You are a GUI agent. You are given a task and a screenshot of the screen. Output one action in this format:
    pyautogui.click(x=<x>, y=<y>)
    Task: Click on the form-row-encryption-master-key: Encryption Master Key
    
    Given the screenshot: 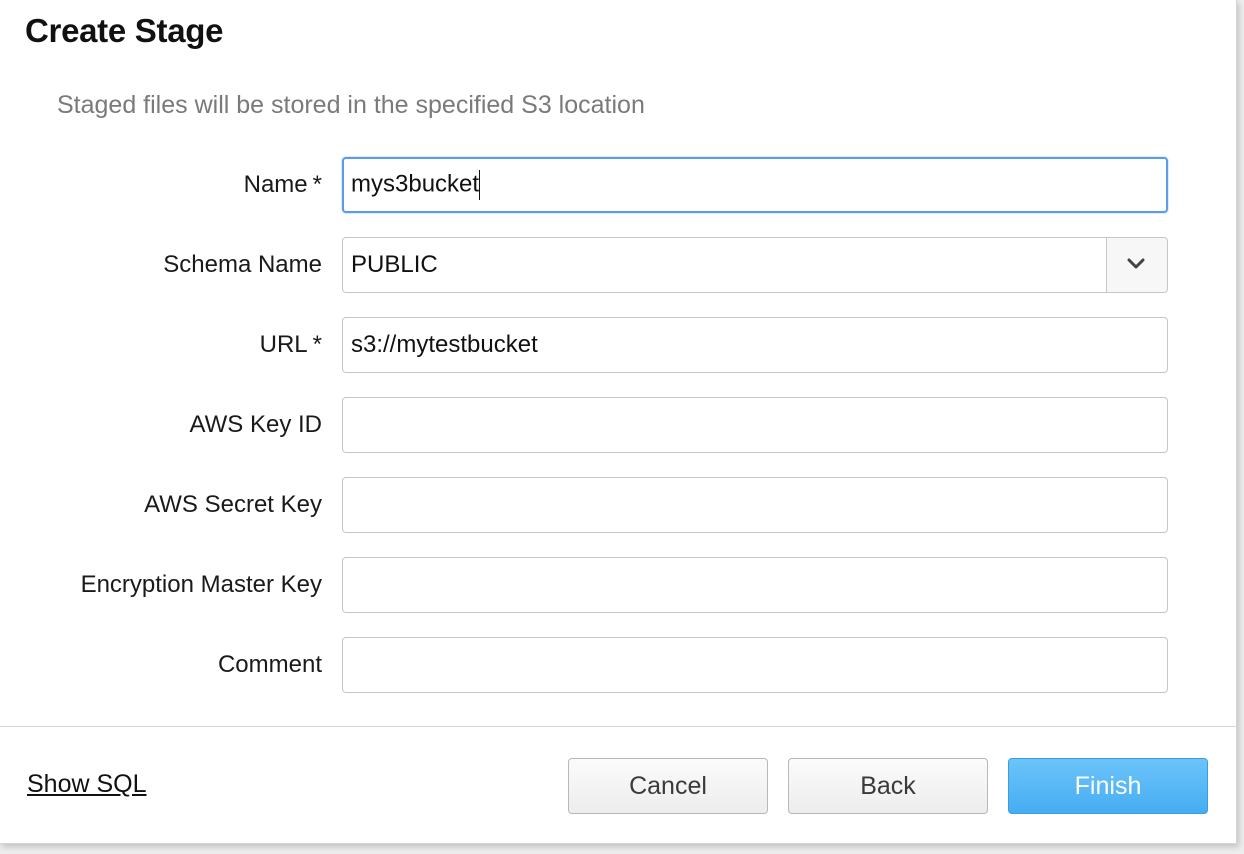 What is the action you would take?
    pyautogui.click(x=618, y=585)
    